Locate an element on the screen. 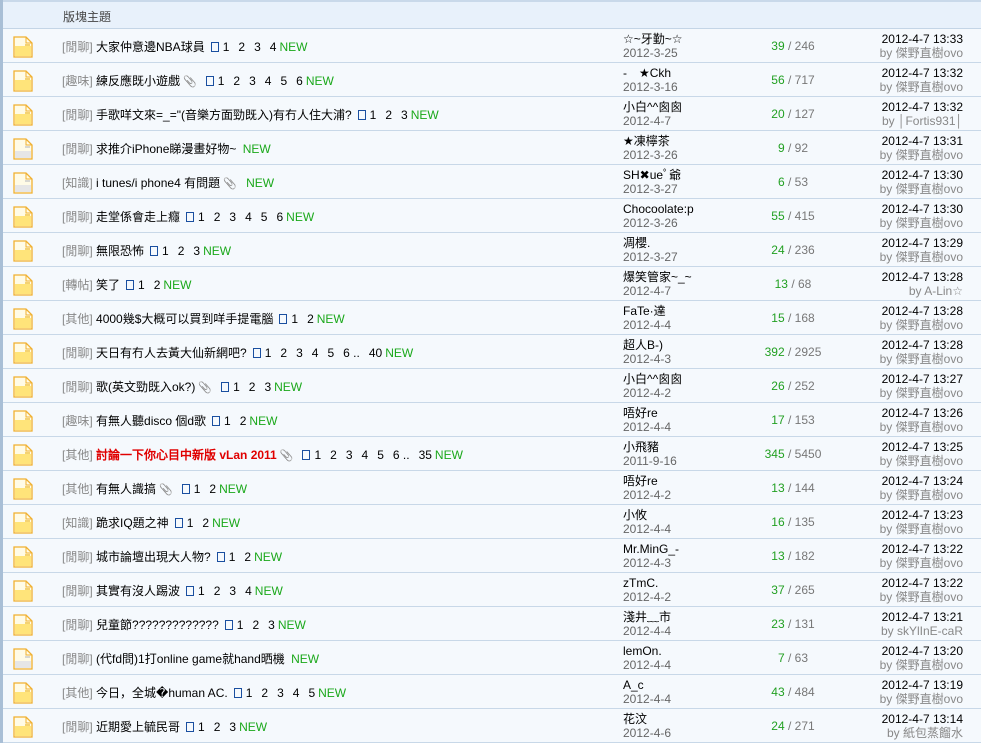  thread-category: [轉帖] is located at coordinates (77, 285).